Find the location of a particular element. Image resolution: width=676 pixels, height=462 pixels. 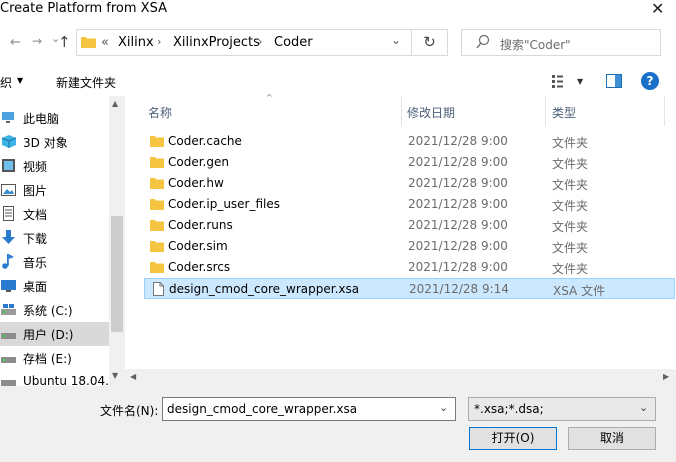

cancel-button: 取消 is located at coordinates (612, 438).